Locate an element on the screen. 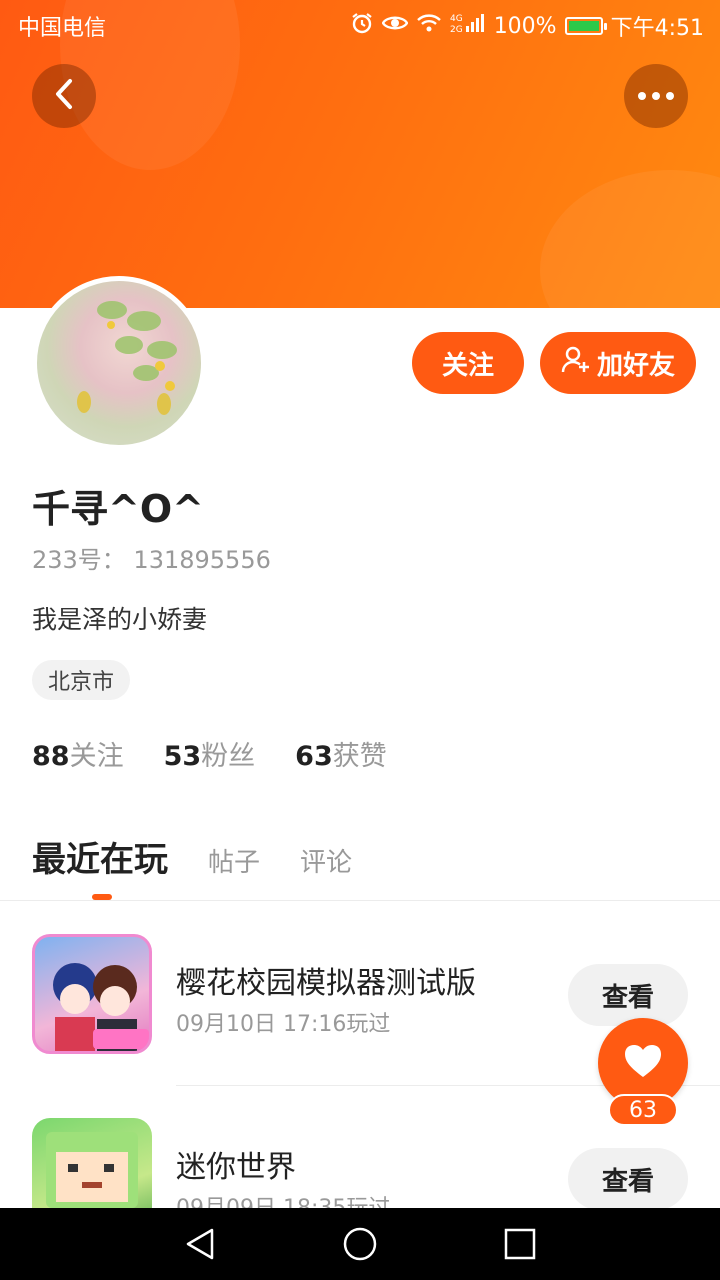 The width and height of the screenshot is (720, 1280). game-title: 樱花校园模拟器测试版 is located at coordinates (326, 980).